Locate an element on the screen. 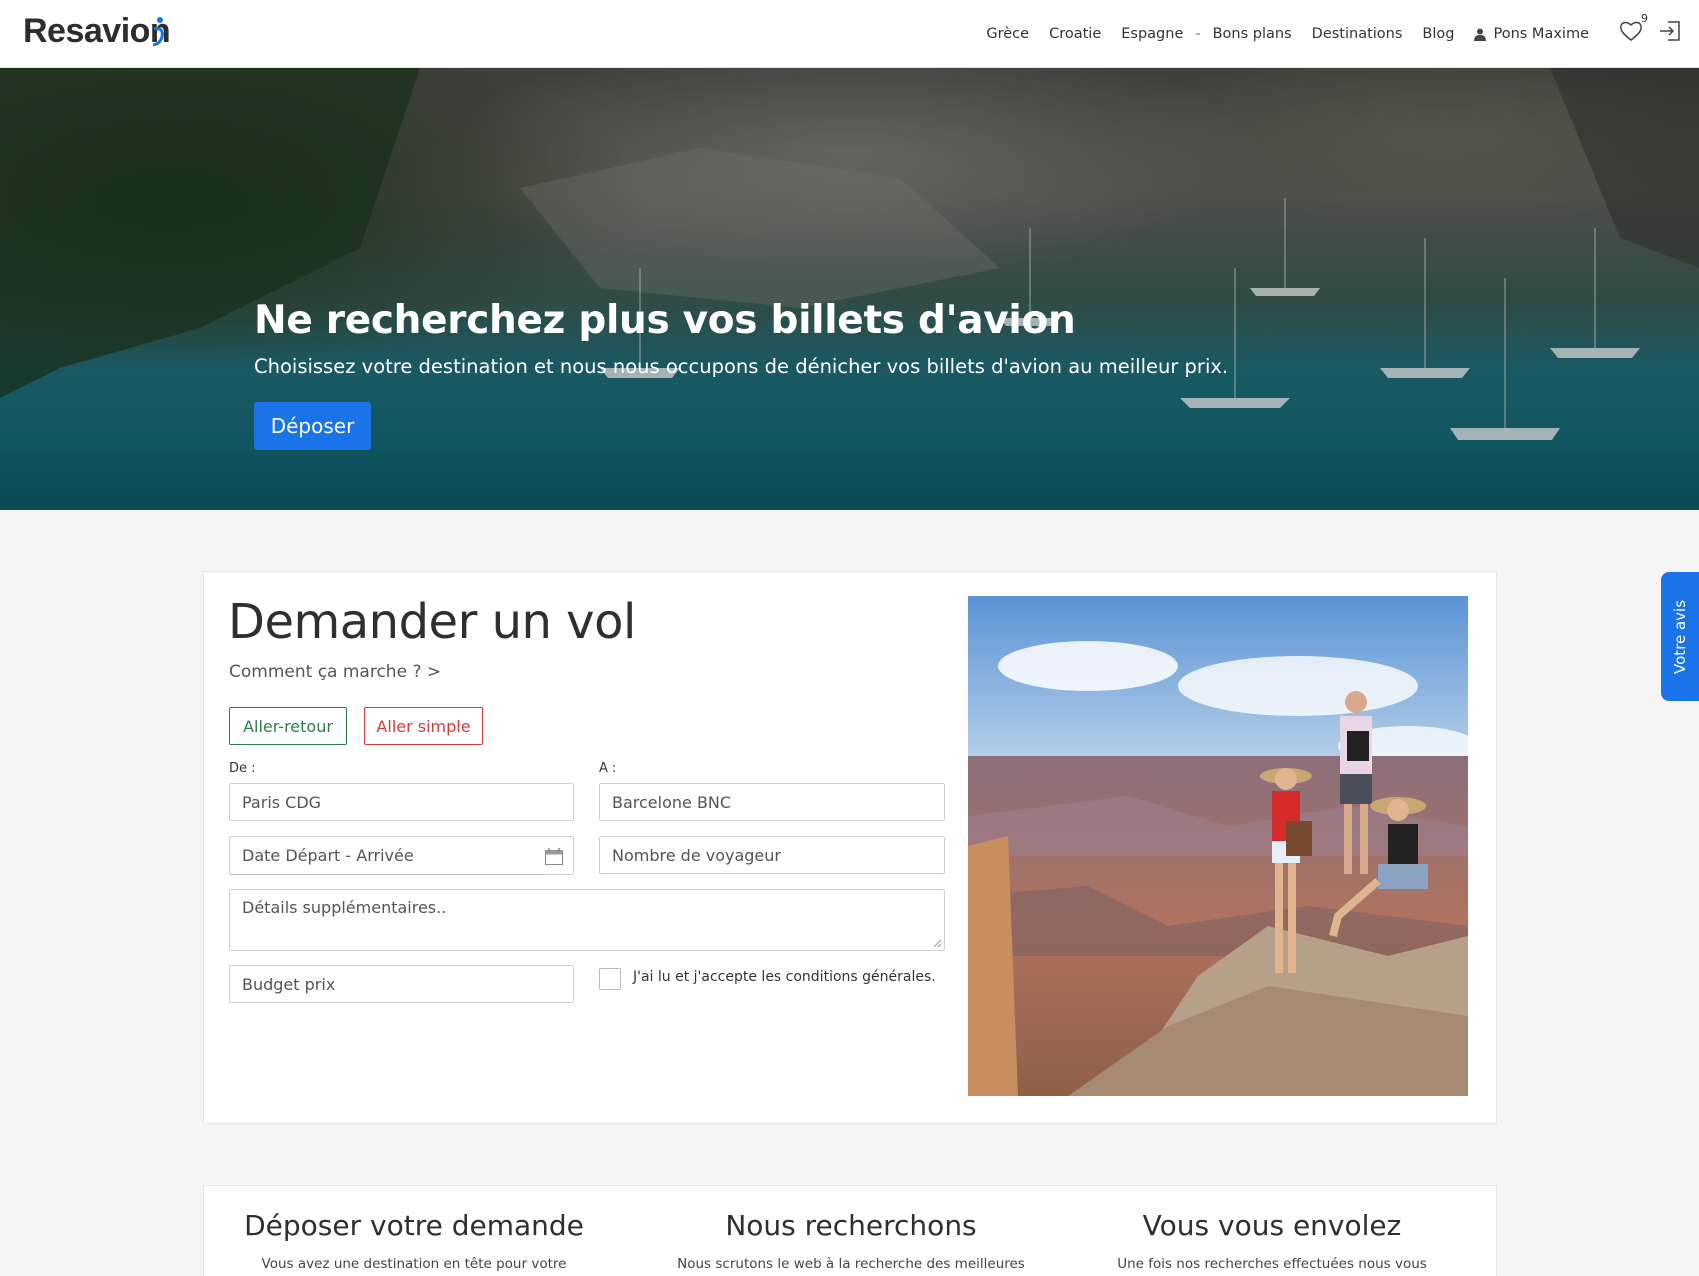 Image resolution: width=1699 pixels, height=1276 pixels. nav-item-croatie: Croatie is located at coordinates (1075, 34).